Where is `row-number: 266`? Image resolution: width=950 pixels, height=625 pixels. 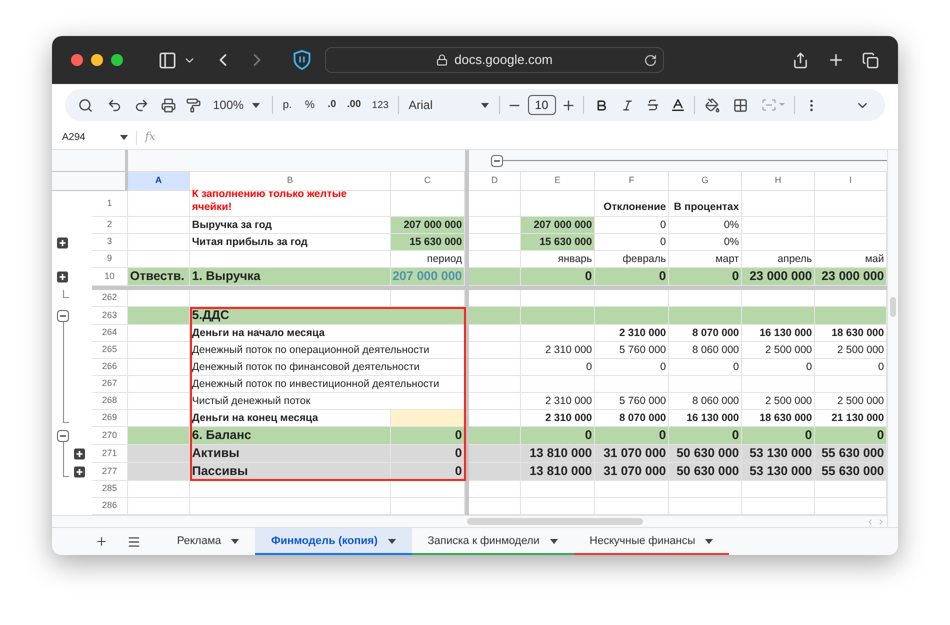
row-number: 266 is located at coordinates (110, 367).